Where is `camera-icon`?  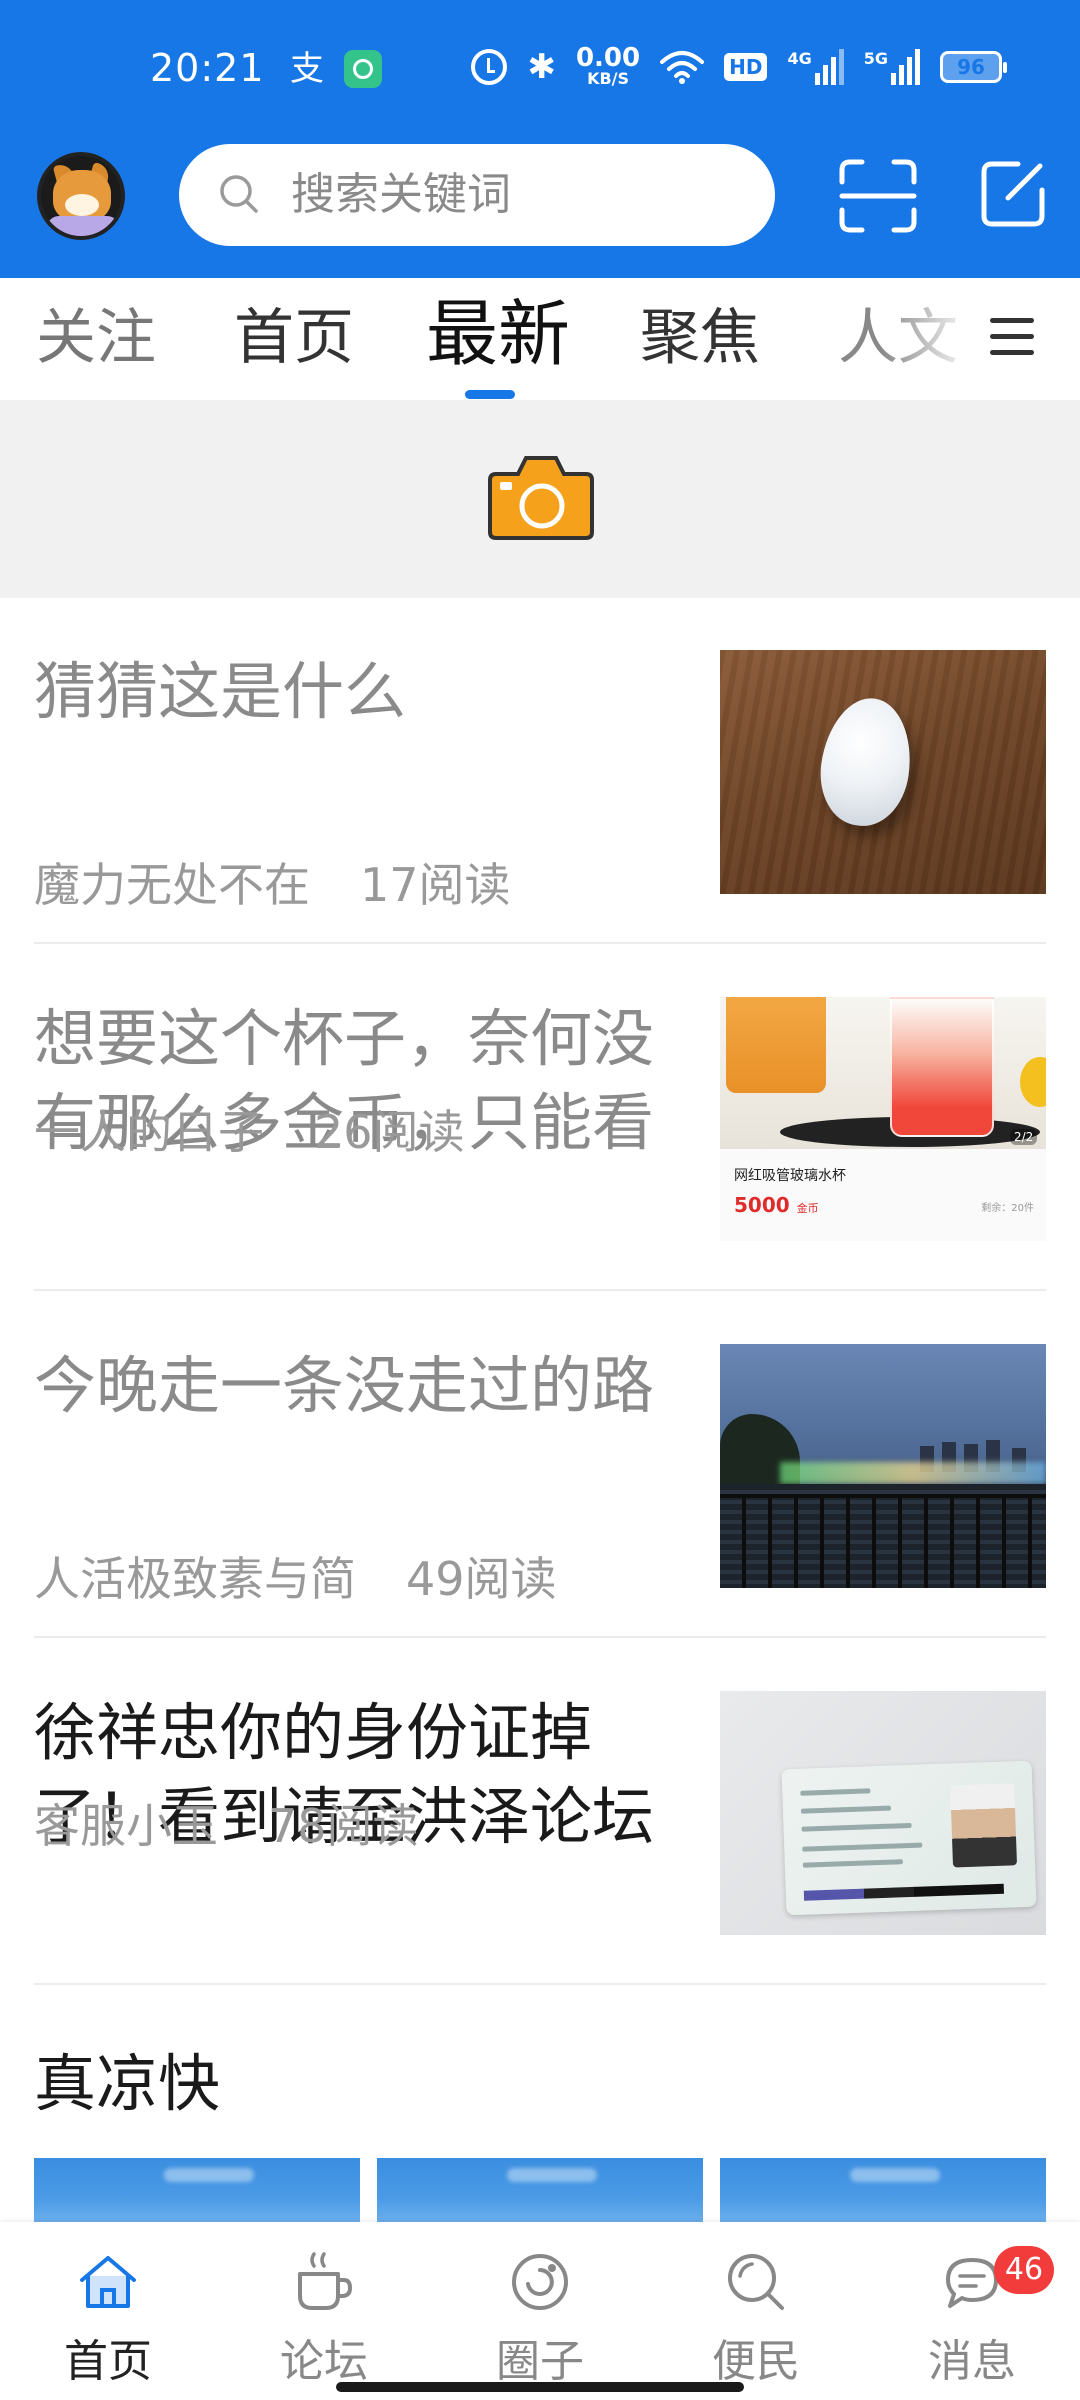
camera-icon is located at coordinates (541, 498).